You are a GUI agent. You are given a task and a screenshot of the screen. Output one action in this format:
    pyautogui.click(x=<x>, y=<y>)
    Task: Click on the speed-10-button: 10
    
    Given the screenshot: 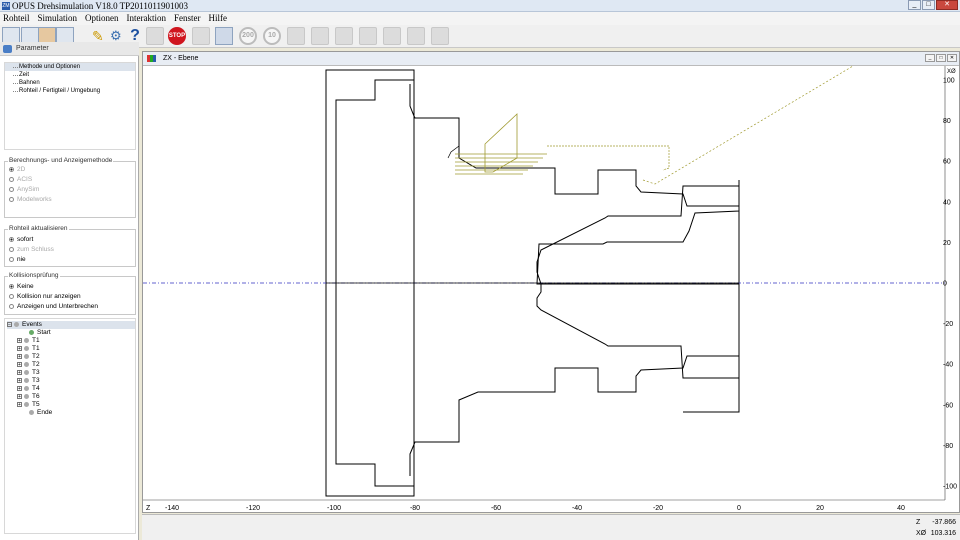 What is the action you would take?
    pyautogui.click(x=272, y=36)
    